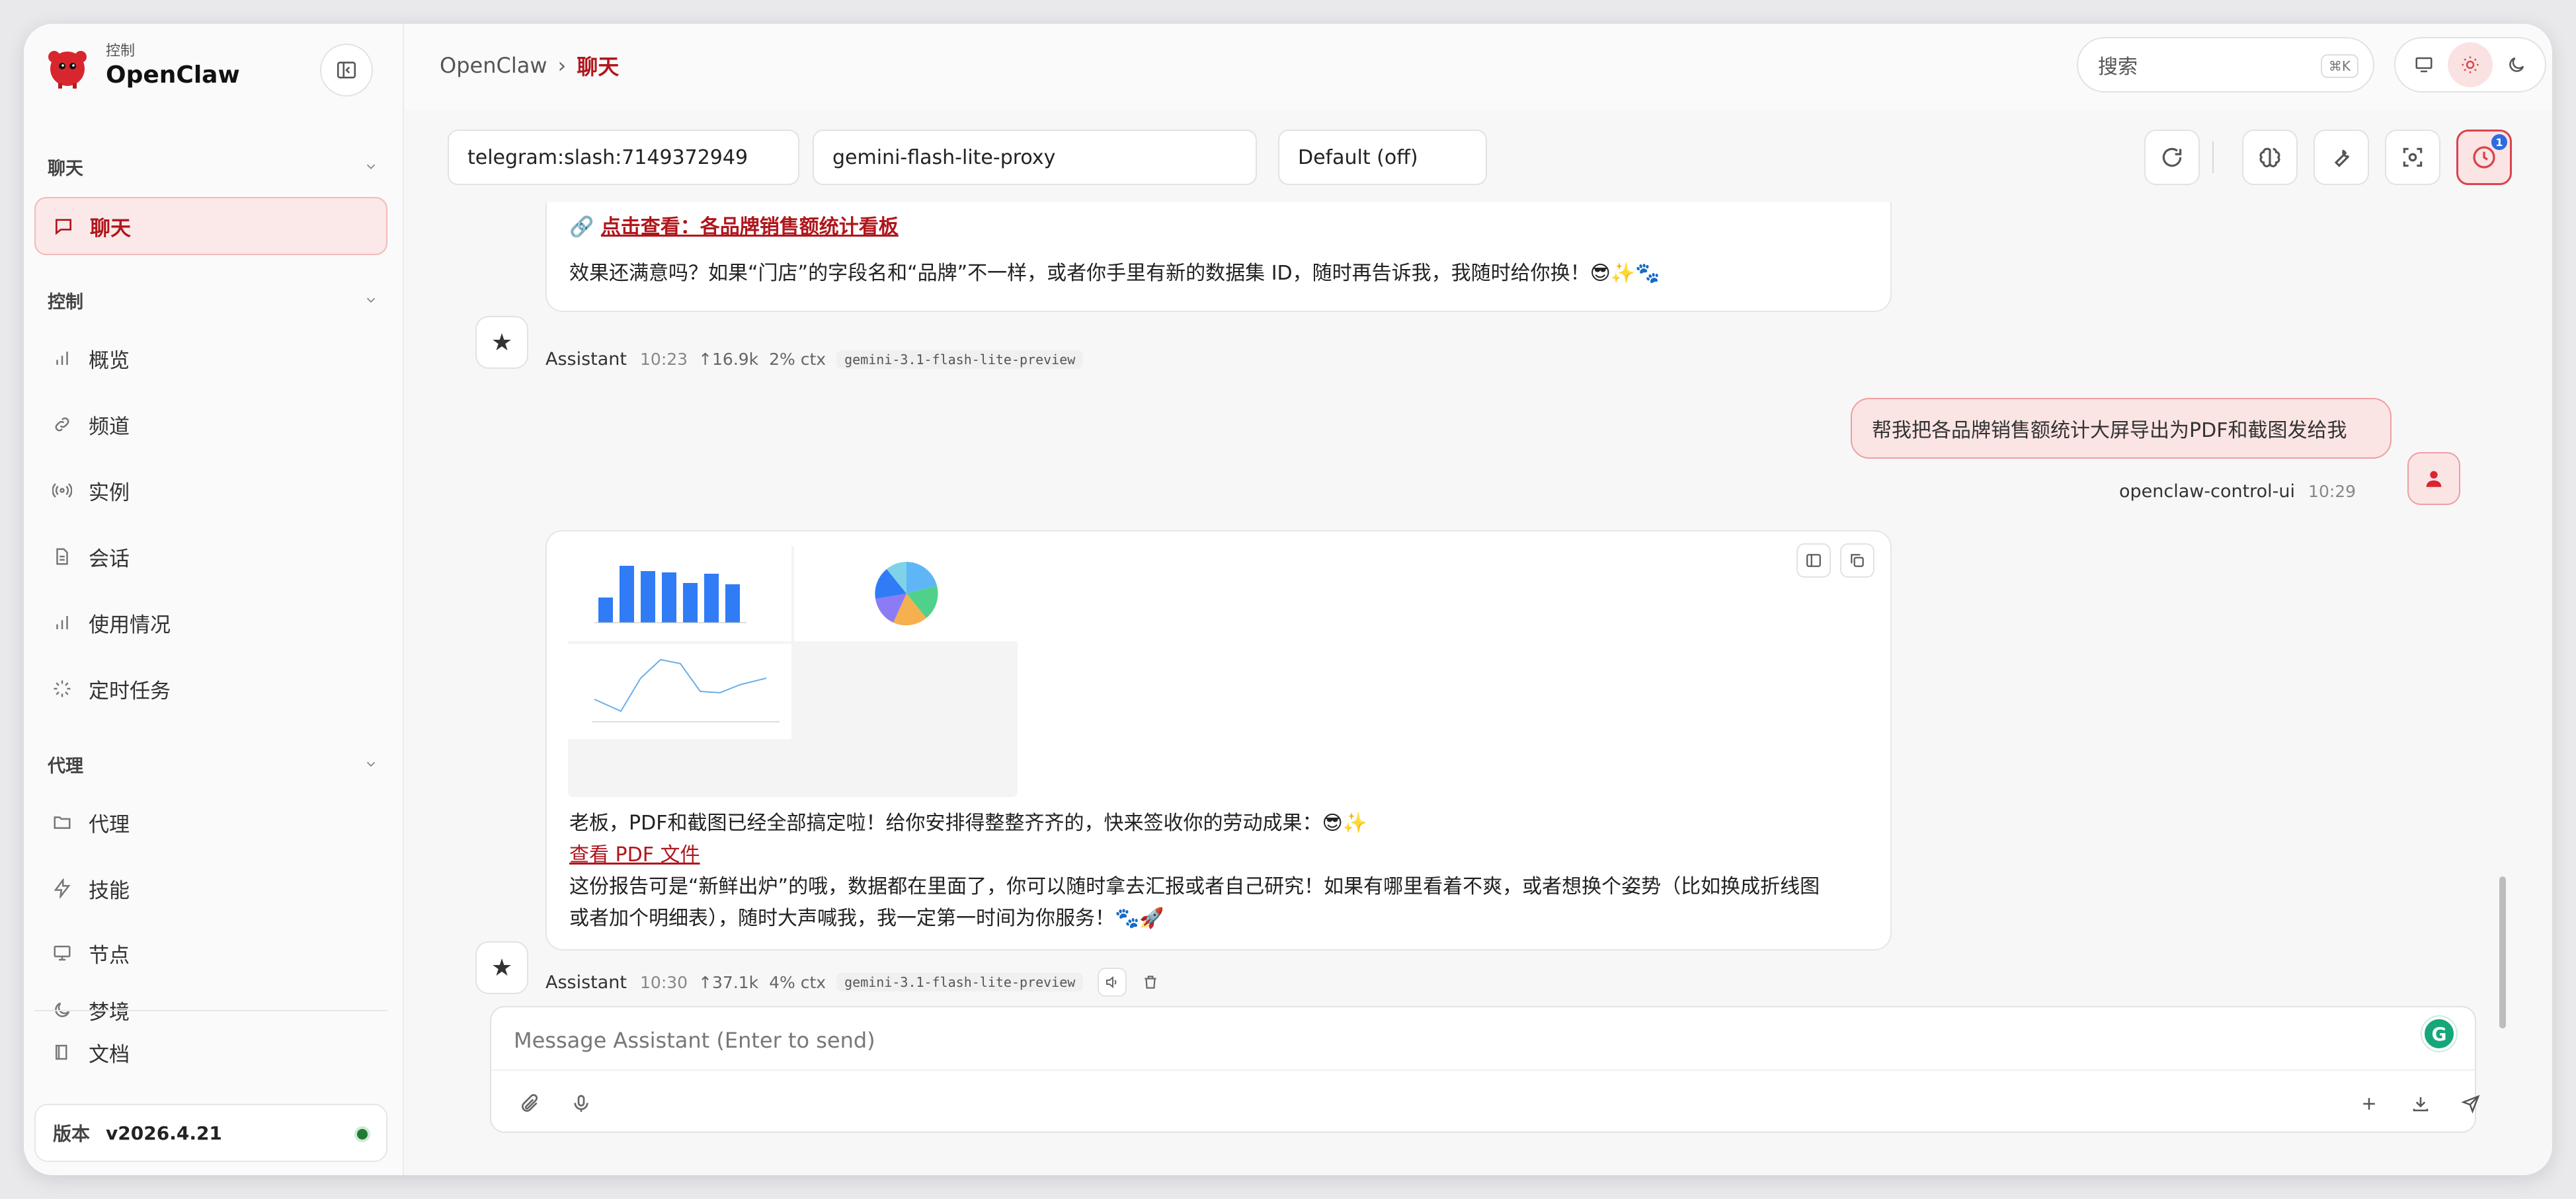 The width and height of the screenshot is (2576, 1199). Describe the element at coordinates (210, 953) in the screenshot. I see `sidebar-item-nodes: 节点` at that location.